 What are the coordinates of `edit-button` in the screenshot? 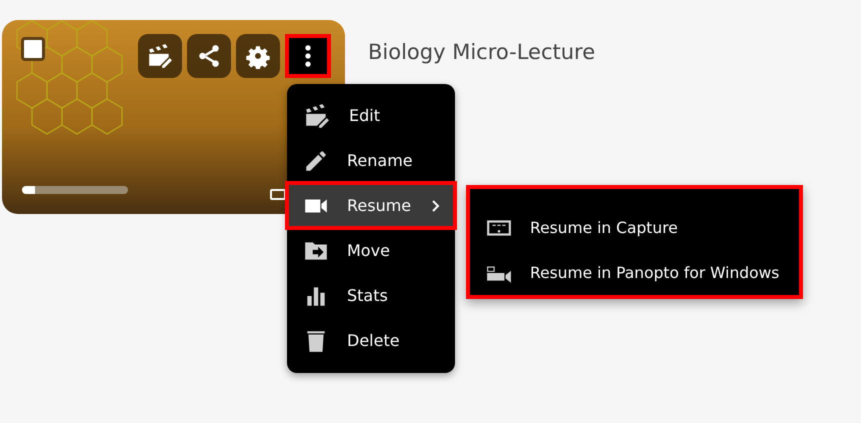 It's located at (160, 56).